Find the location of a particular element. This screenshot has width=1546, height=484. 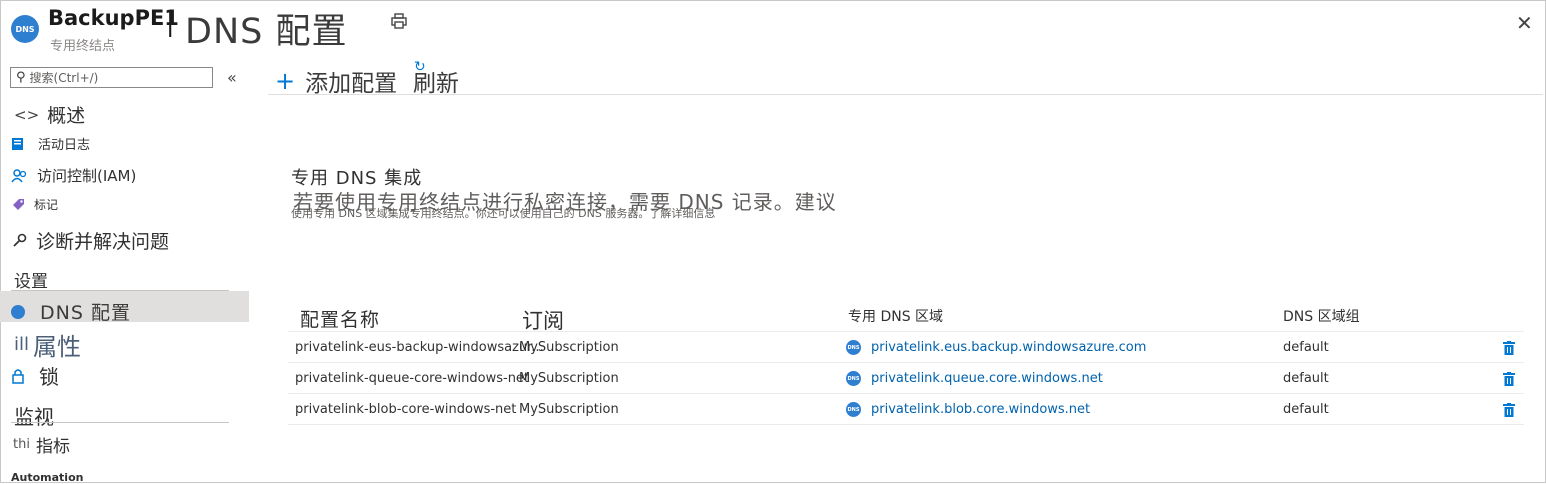

sidebar-item-properties: ill 属性 is located at coordinates (47, 344).